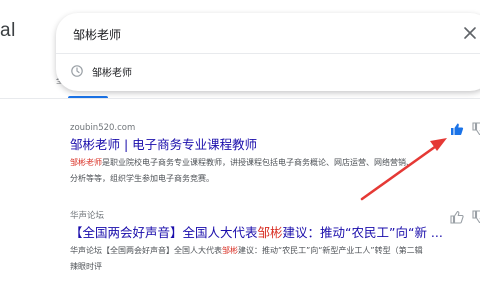 The height and width of the screenshot is (300, 480). What do you see at coordinates (112, 73) in the screenshot?
I see `suggestion-label: 邹彬老师` at bounding box center [112, 73].